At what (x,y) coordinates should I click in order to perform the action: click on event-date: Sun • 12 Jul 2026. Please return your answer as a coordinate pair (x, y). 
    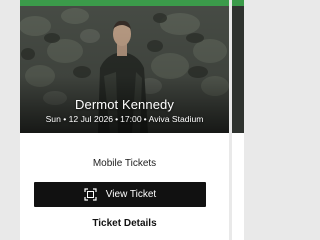
    Looking at the image, I should click on (79, 119).